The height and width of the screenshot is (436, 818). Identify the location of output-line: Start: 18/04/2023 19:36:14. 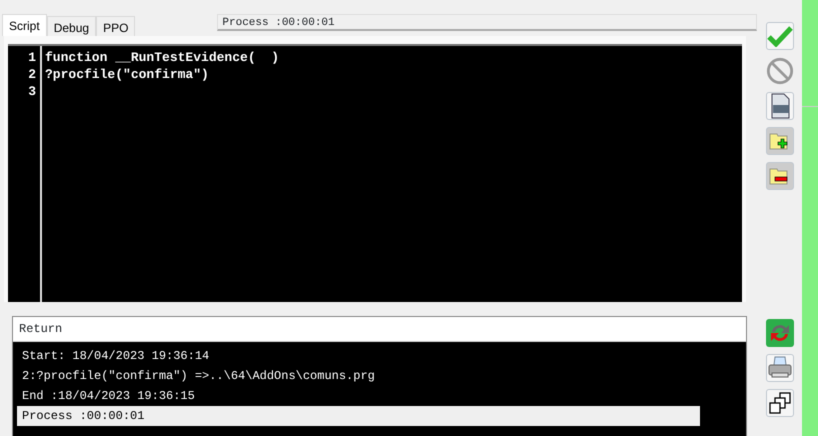
(358, 356).